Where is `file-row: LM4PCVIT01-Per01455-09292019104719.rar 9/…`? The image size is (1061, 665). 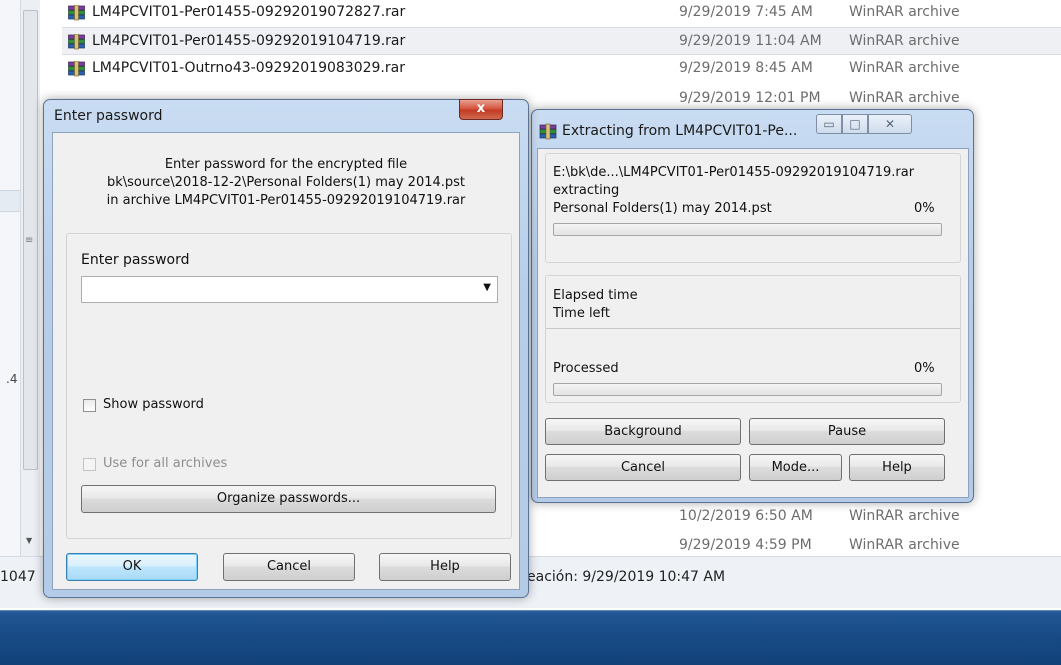 file-row: LM4PCVIT01-Per01455-09292019104719.rar 9/… is located at coordinates (561, 41).